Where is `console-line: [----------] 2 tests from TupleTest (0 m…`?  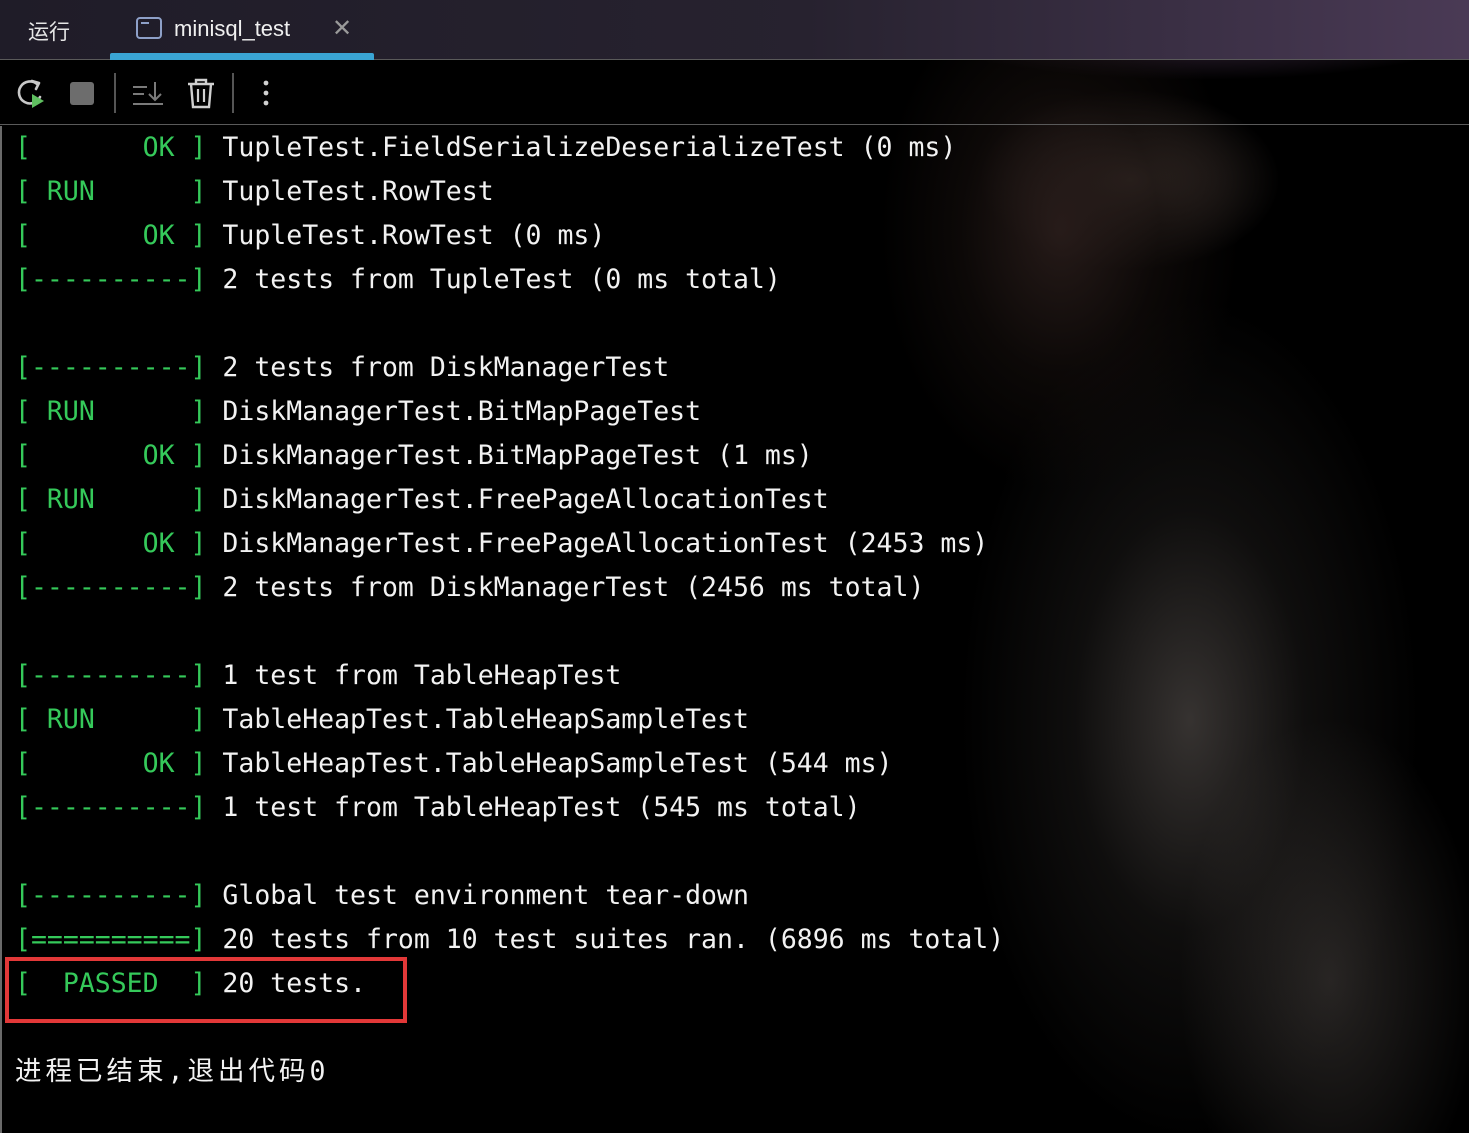
console-line: [----------] 2 tests from TupleTest (0 m… is located at coordinates (398, 279).